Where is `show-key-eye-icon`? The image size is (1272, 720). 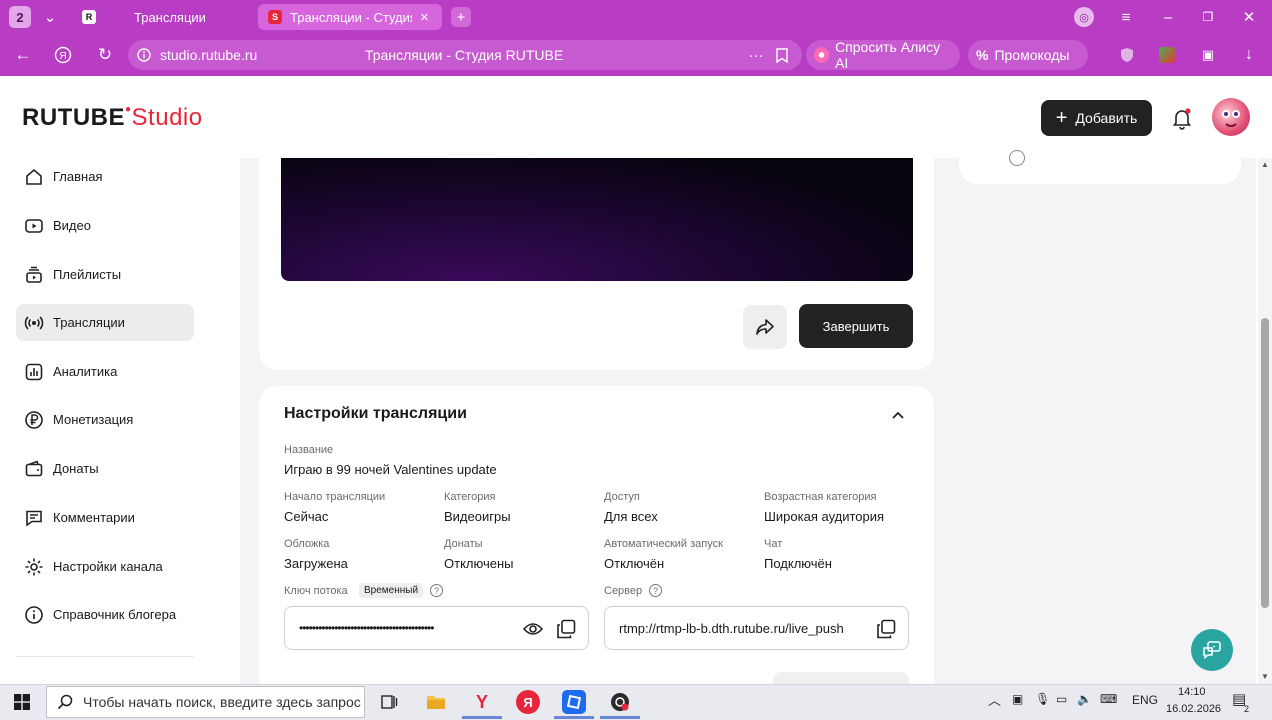
show-key-eye-icon is located at coordinates (533, 629).